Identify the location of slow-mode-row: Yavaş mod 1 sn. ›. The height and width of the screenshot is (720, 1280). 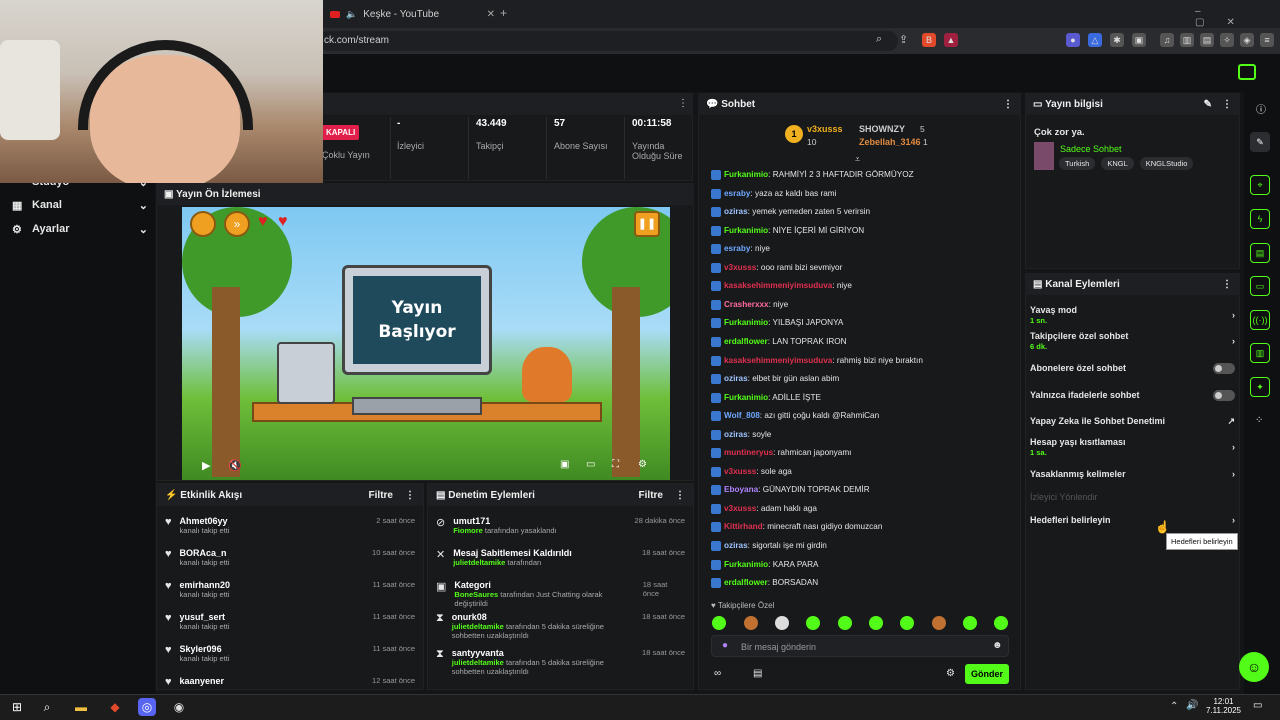
(1132, 315).